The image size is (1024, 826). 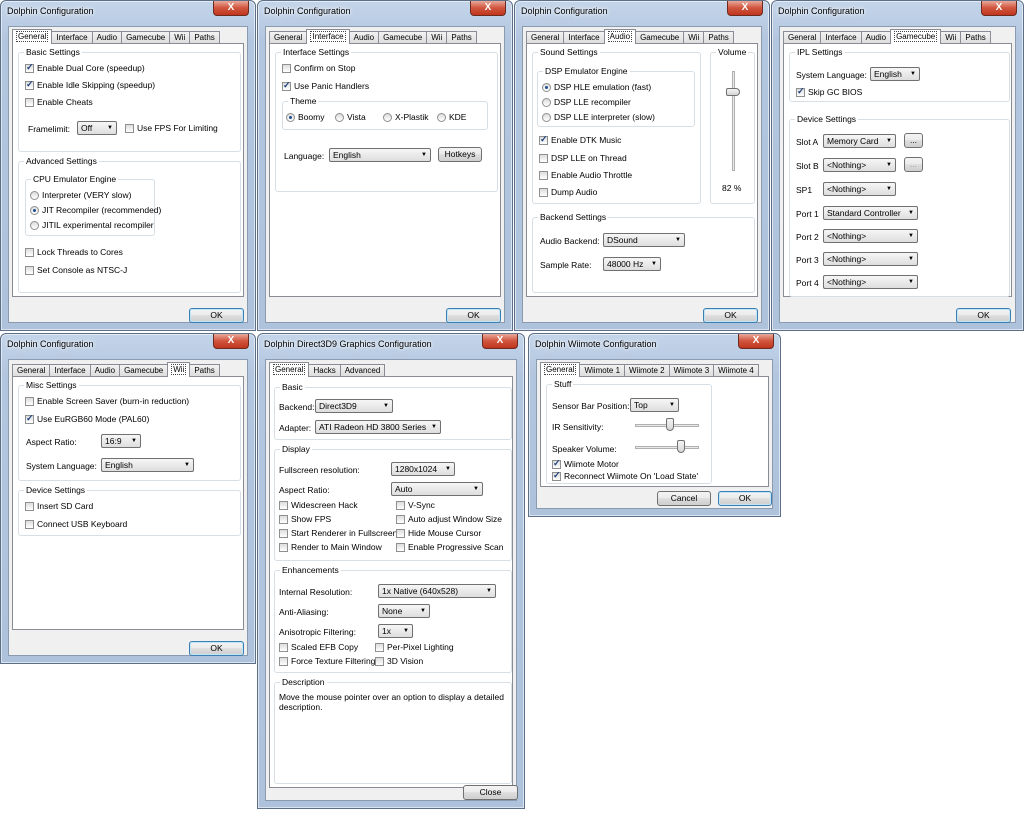 I want to click on aspect-ratio-select: 16:9, so click(x=121, y=441).